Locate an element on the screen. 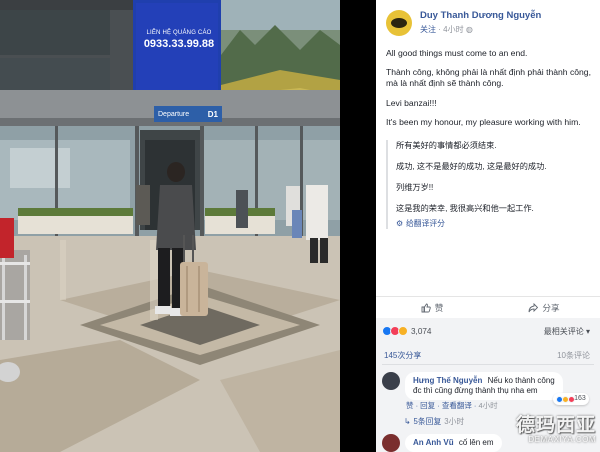 Image resolution: width=600 pixels, height=452 pixels. translation-line: 这是我的荣幸, 我很高兴和他一起工作. is located at coordinates (465, 208).